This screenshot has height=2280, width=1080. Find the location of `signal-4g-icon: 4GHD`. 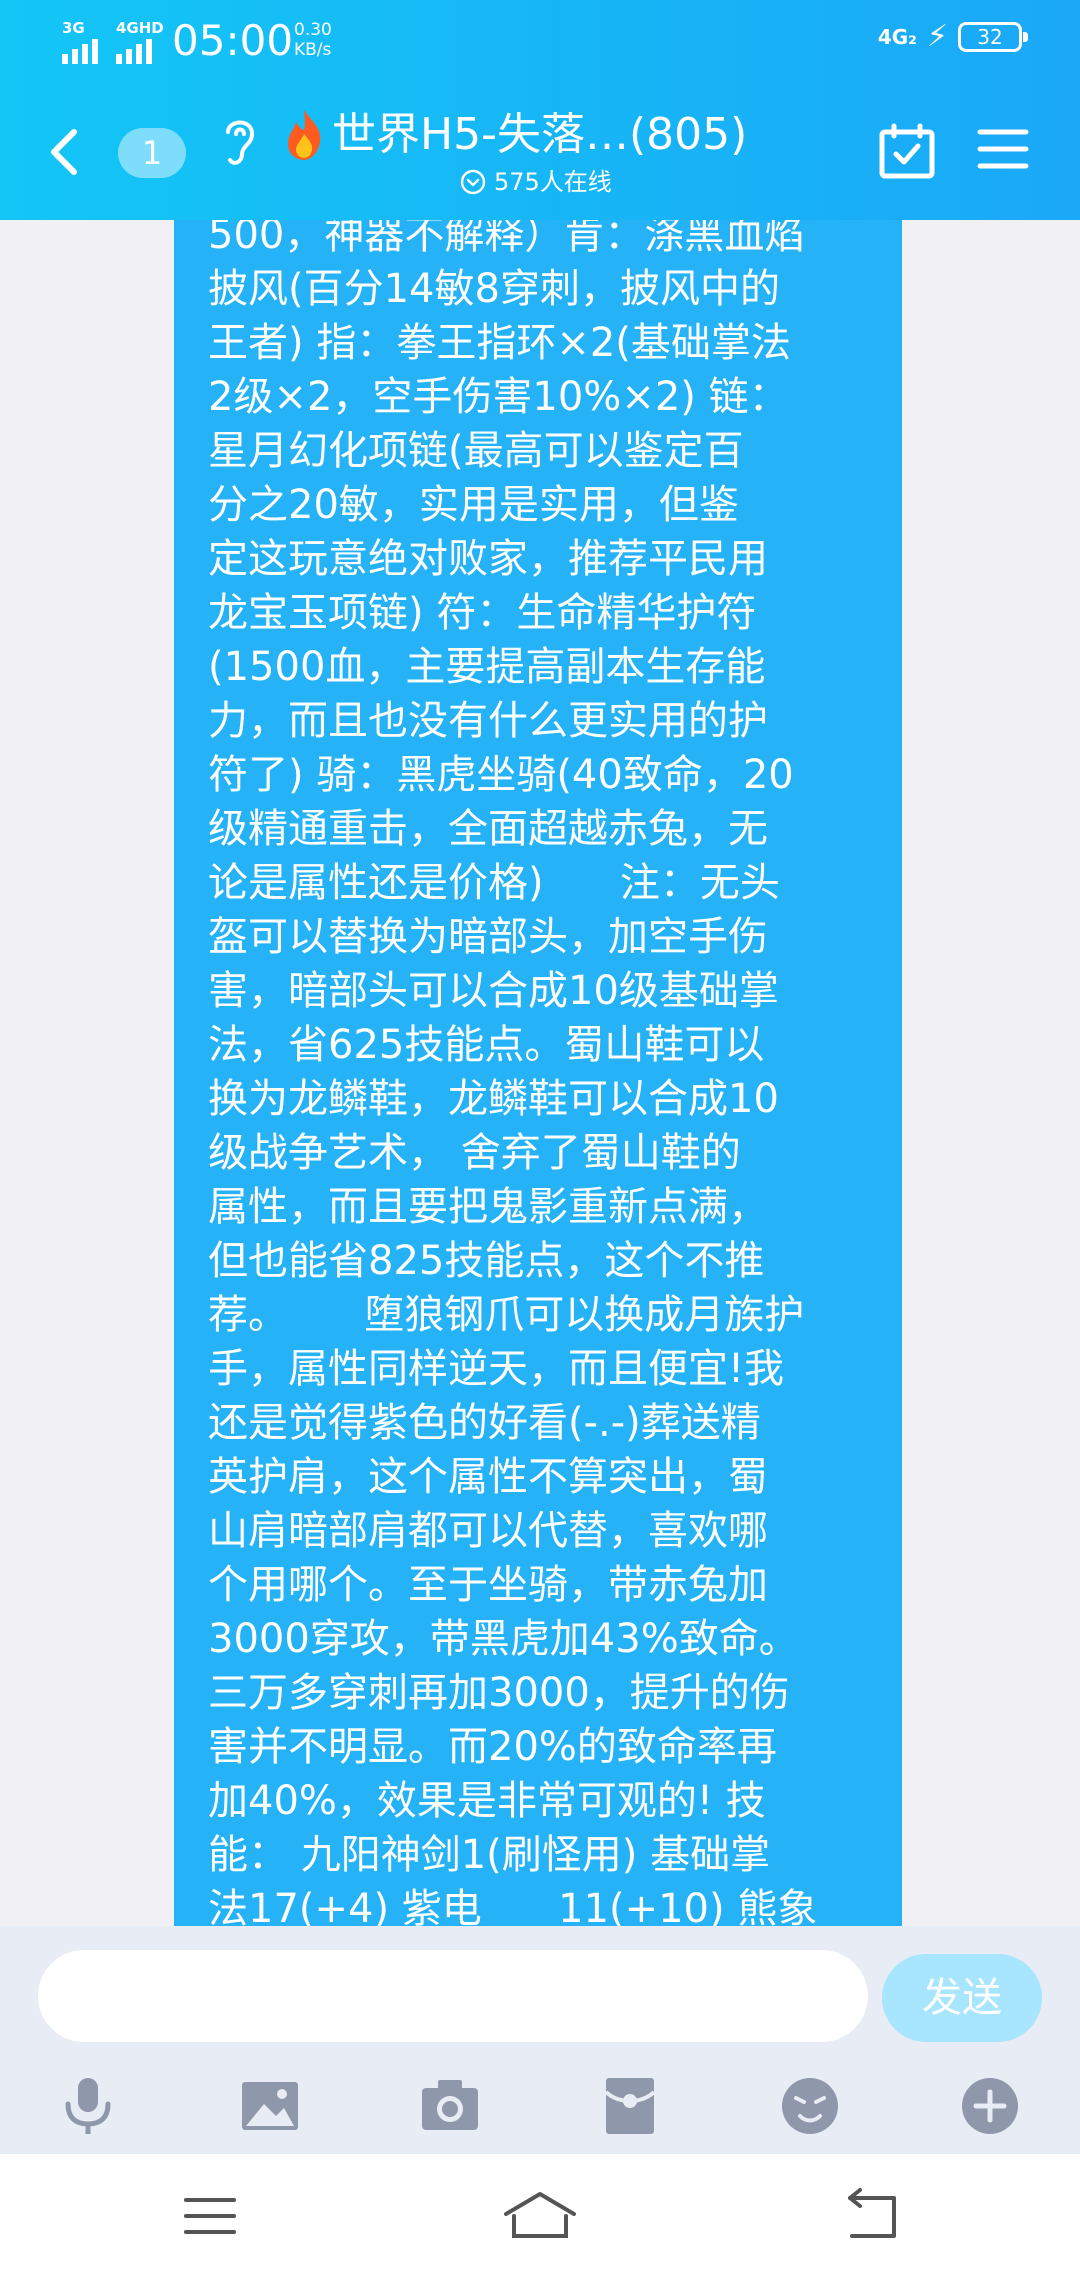

signal-4g-icon: 4GHD is located at coordinates (140, 42).